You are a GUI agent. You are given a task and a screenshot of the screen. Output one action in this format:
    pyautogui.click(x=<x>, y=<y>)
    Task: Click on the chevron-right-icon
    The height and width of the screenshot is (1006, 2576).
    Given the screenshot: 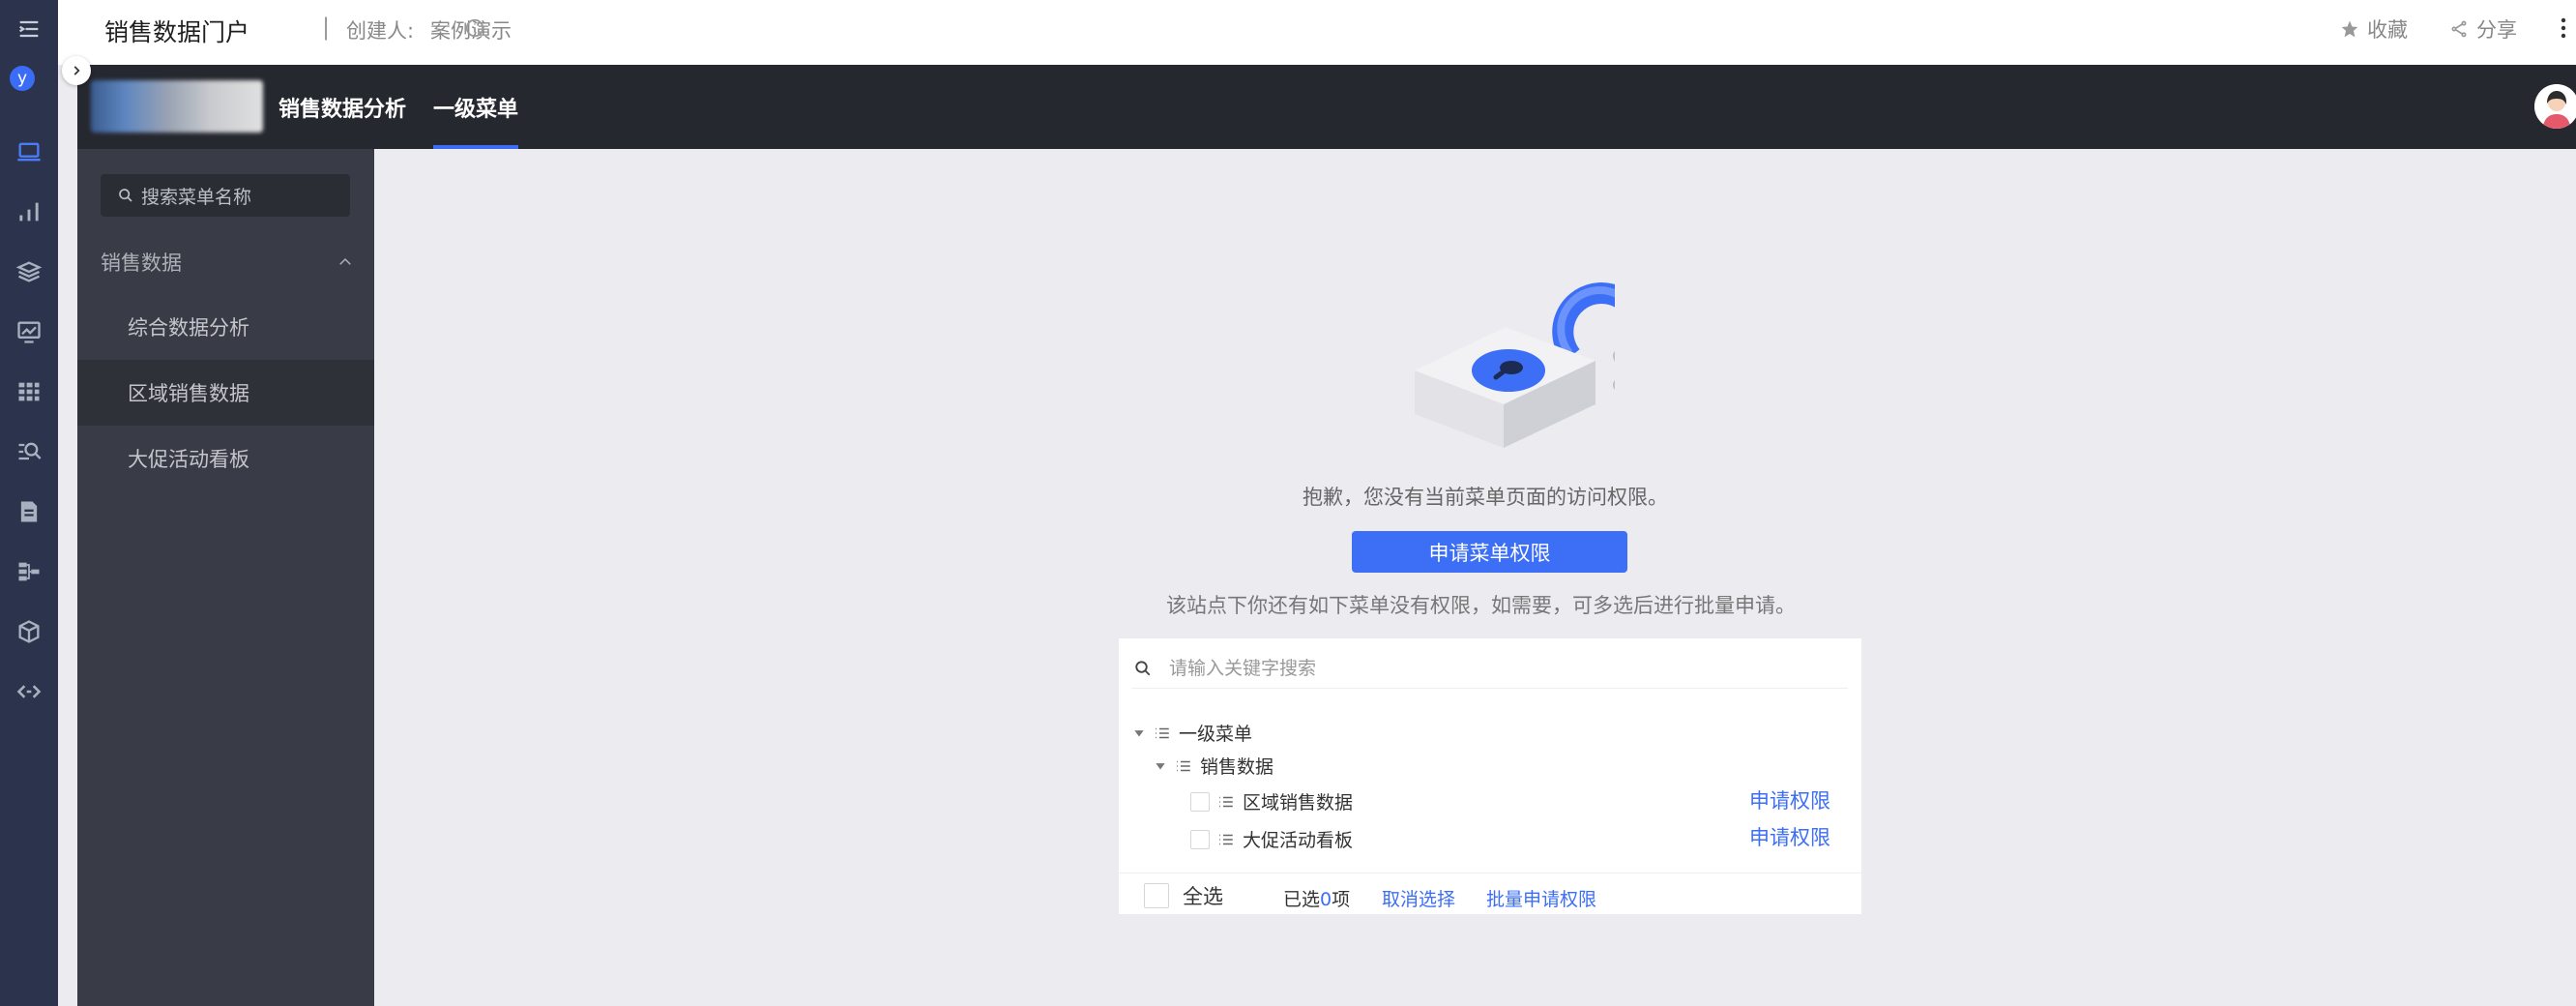 What is the action you would take?
    pyautogui.click(x=76, y=70)
    